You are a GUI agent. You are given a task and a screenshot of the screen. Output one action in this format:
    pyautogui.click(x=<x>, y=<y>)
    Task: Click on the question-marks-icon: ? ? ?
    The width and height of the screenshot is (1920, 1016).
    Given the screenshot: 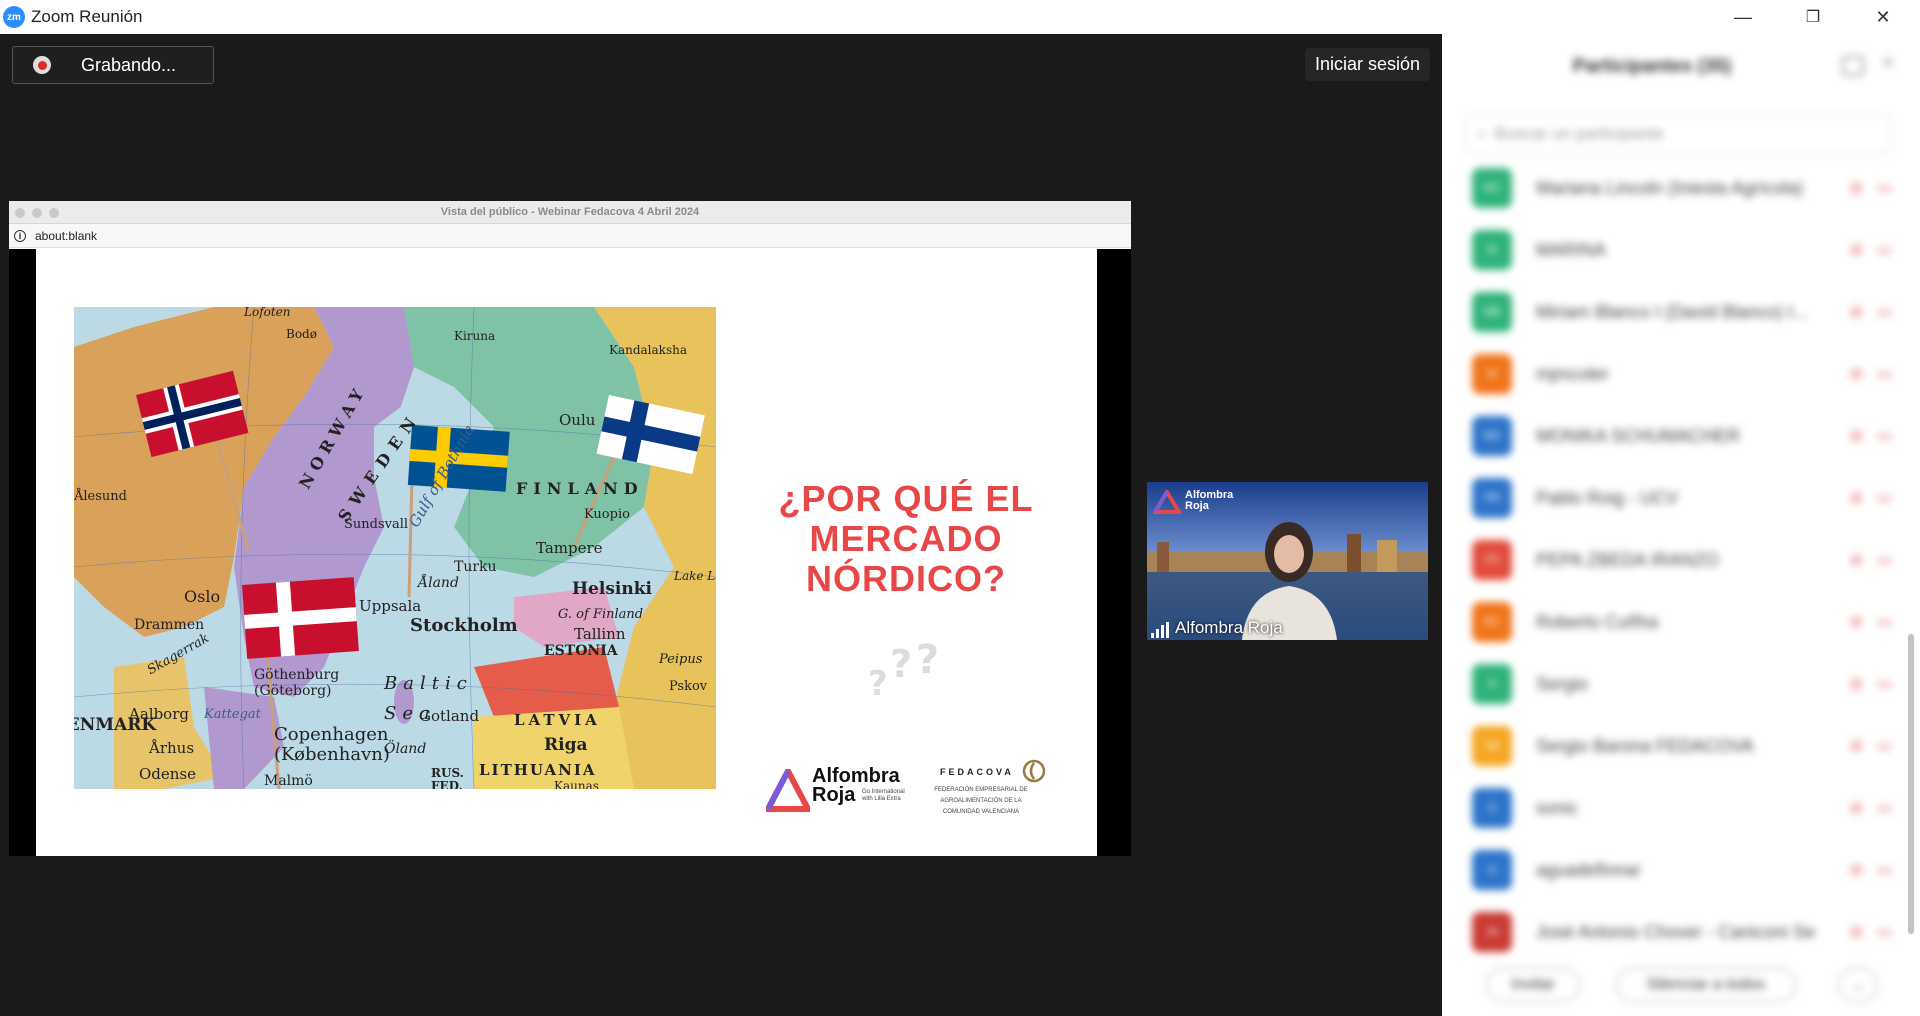 What is the action you would take?
    pyautogui.click(x=903, y=670)
    